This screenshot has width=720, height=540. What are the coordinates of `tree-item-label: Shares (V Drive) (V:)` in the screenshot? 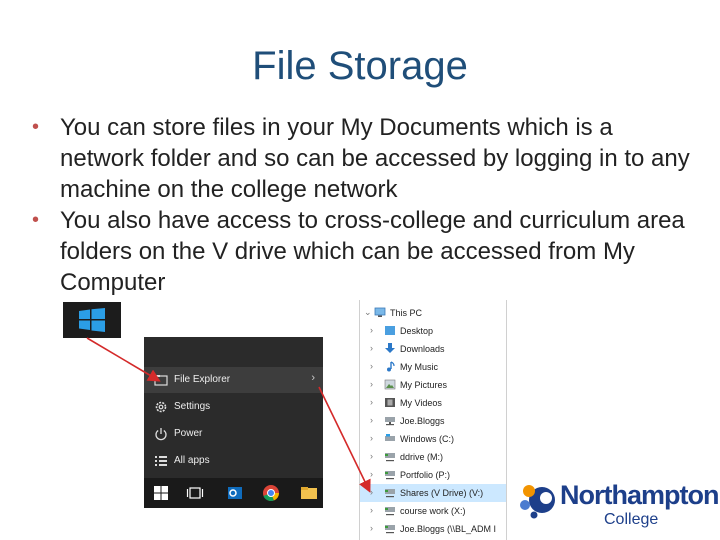 It's located at (442, 493).